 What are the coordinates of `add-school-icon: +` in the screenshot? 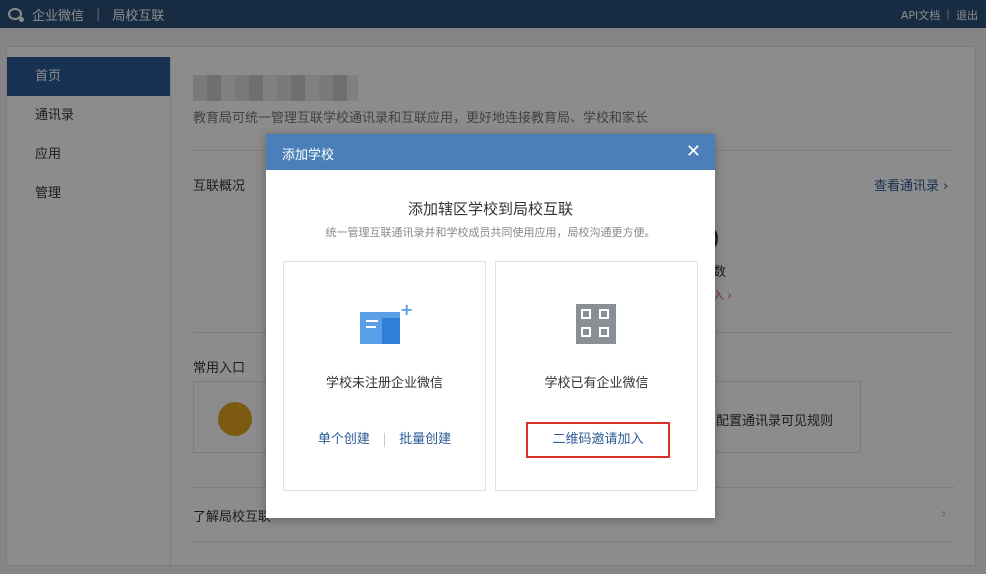 It's located at (386, 323).